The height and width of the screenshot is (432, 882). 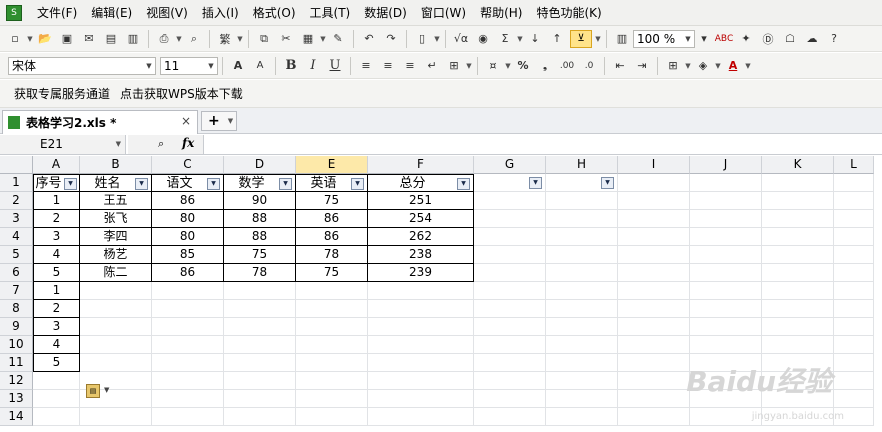 What do you see at coordinates (286, 39) in the screenshot?
I see `cut-icon: ✂` at bounding box center [286, 39].